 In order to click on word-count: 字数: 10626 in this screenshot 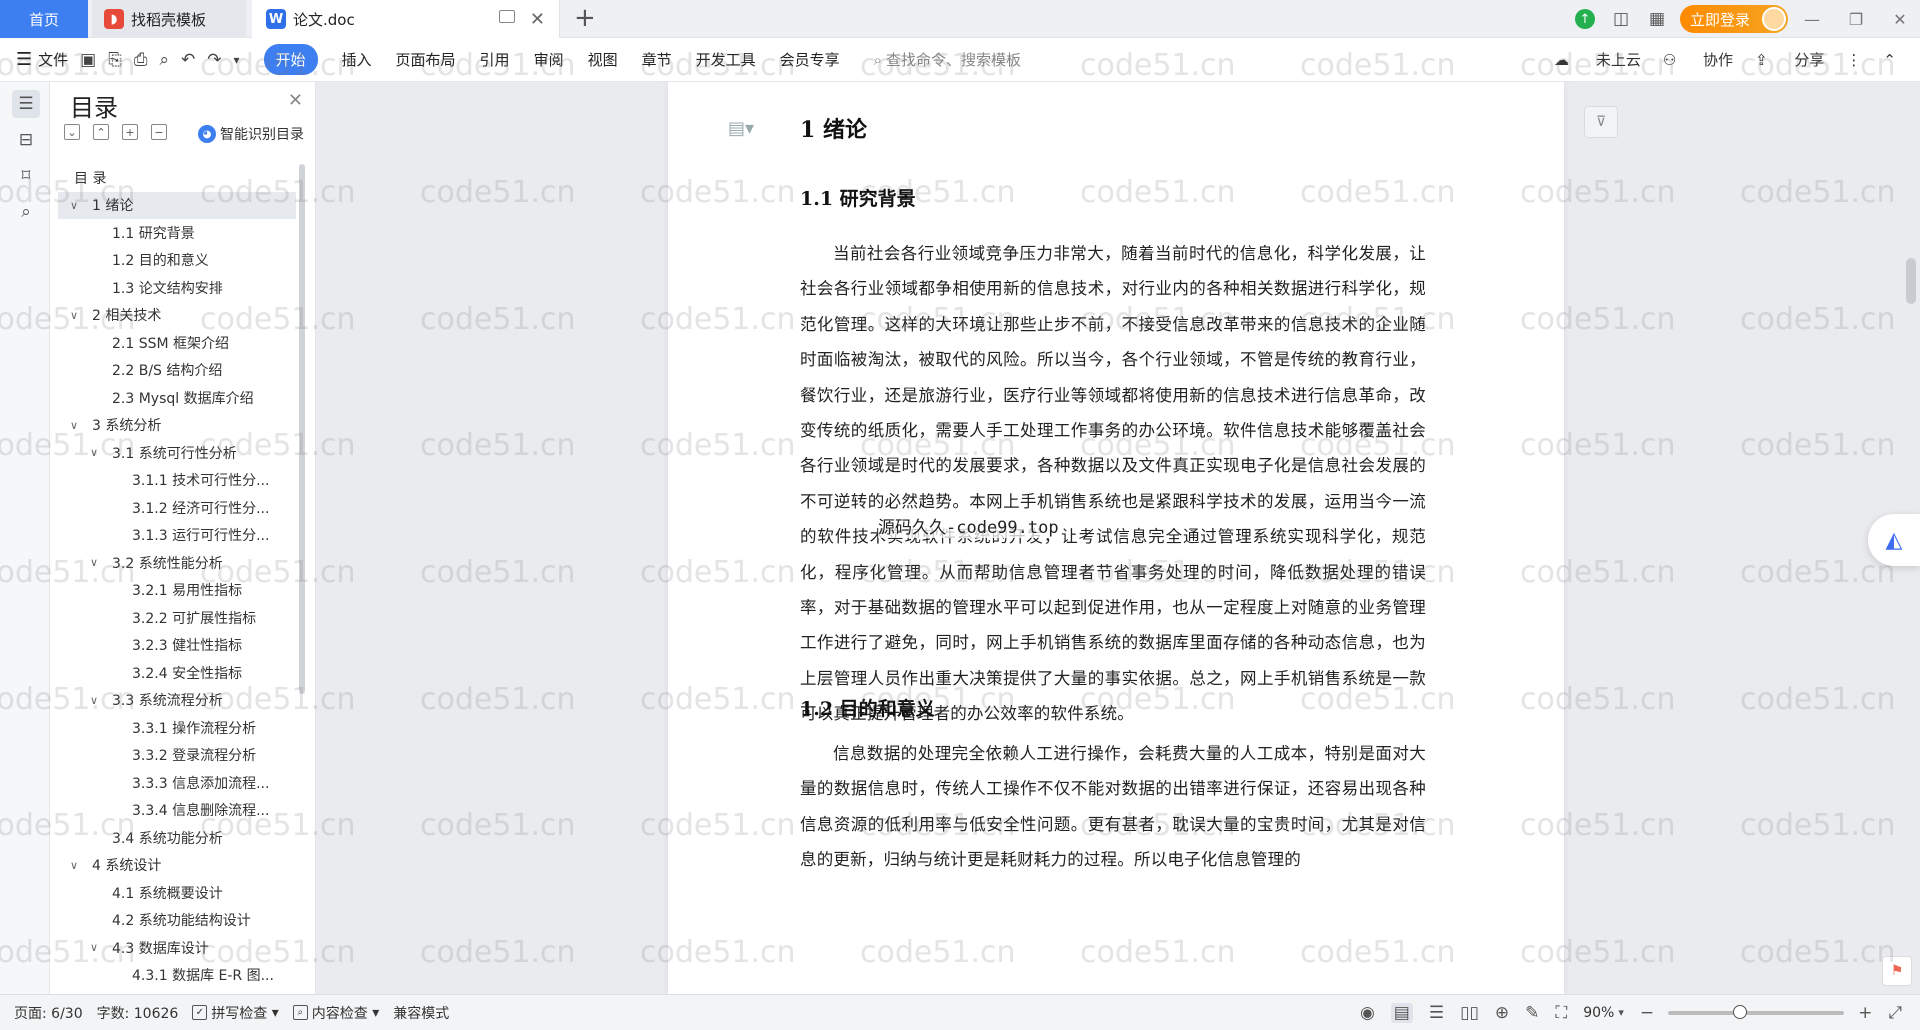, I will do `click(138, 1013)`.